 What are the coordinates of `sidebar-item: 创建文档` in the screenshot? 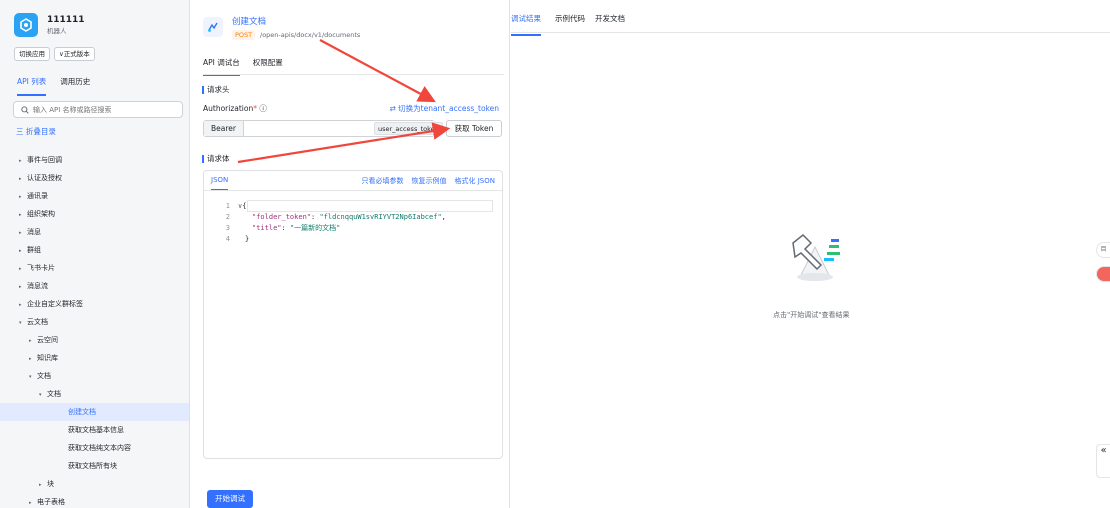 It's located at (94, 412).